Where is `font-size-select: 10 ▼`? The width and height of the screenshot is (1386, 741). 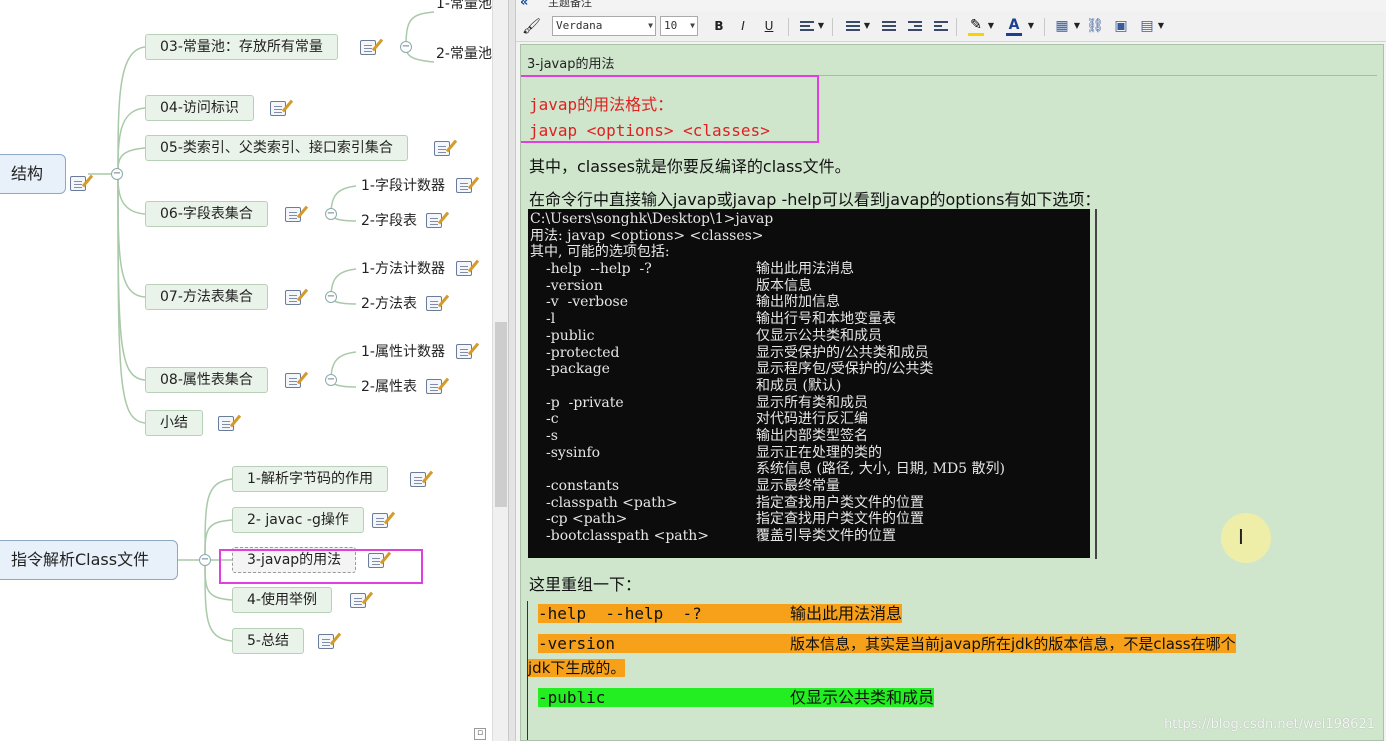
font-size-select: 10 ▼ is located at coordinates (679, 26).